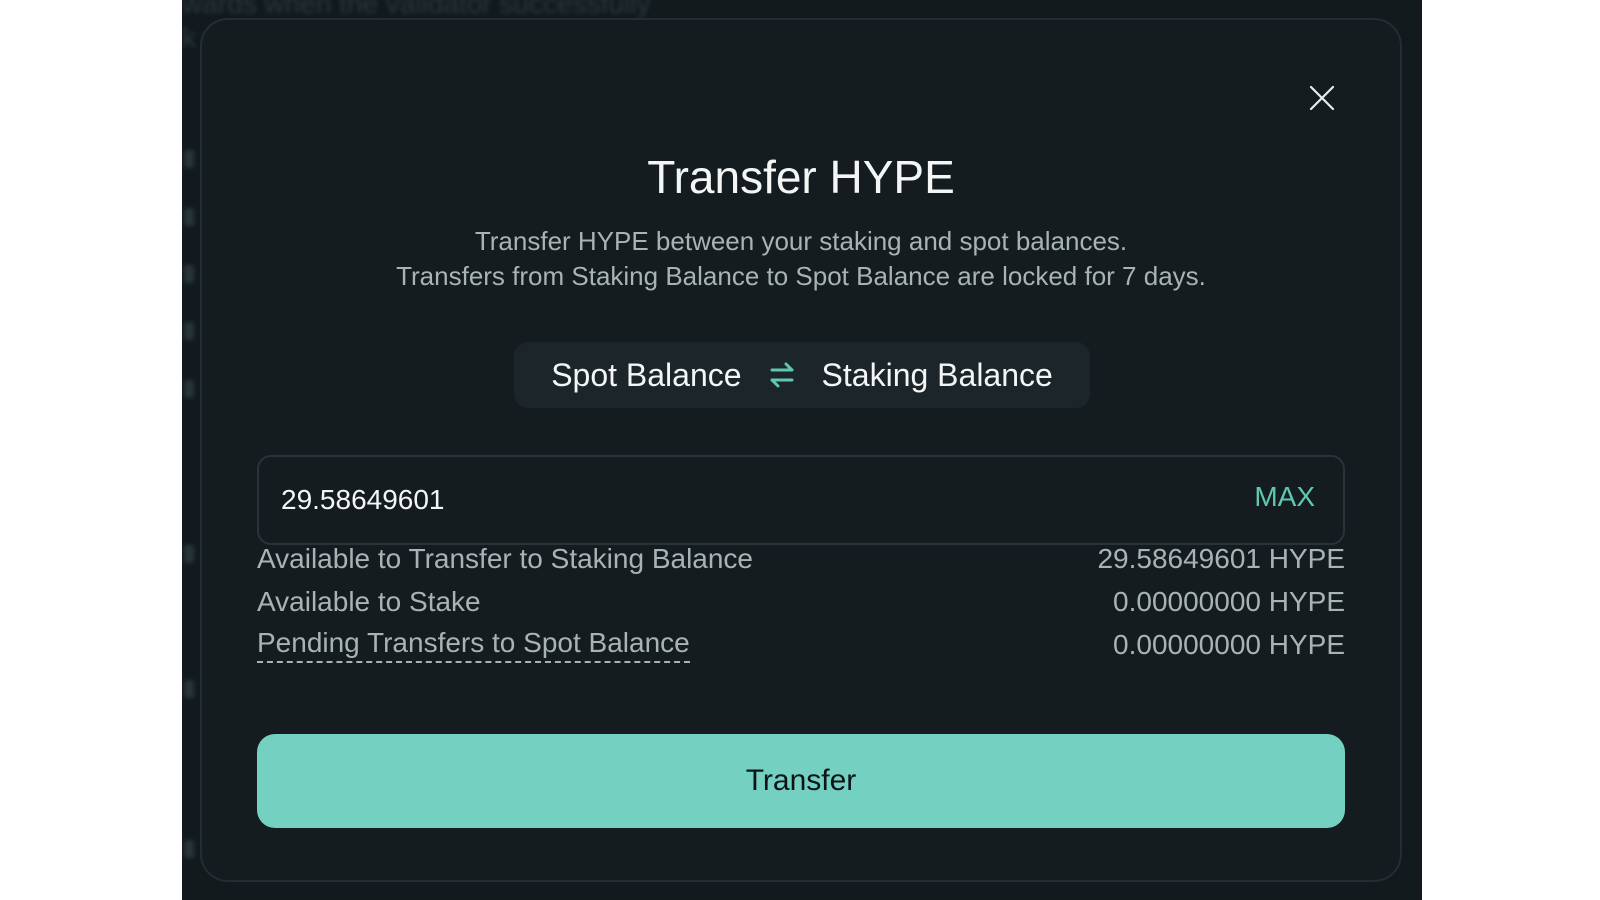 The height and width of the screenshot is (900, 1600). Describe the element at coordinates (505, 558) in the screenshot. I see `info-label: Available to Transfer to Staking Balance` at that location.